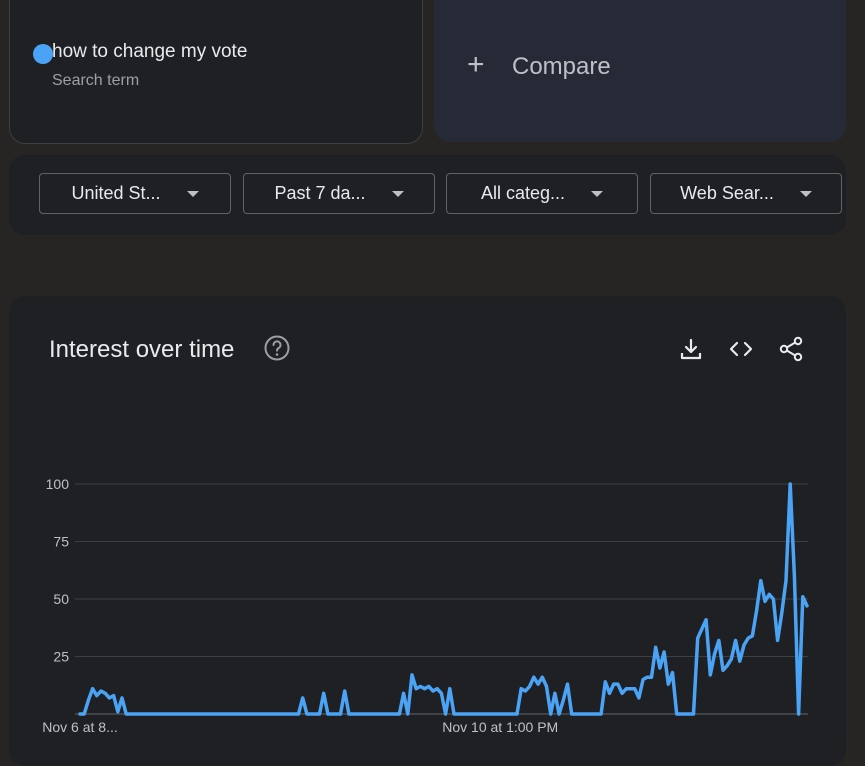  I want to click on y-tick-label: 25, so click(61, 657).